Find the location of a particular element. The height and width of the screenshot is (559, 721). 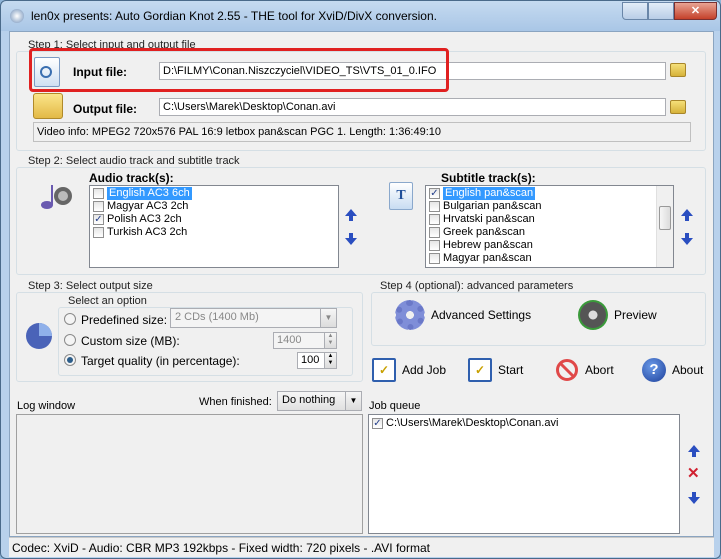

target-quality-label: Target quality (in percentage): is located at coordinates (160, 361).